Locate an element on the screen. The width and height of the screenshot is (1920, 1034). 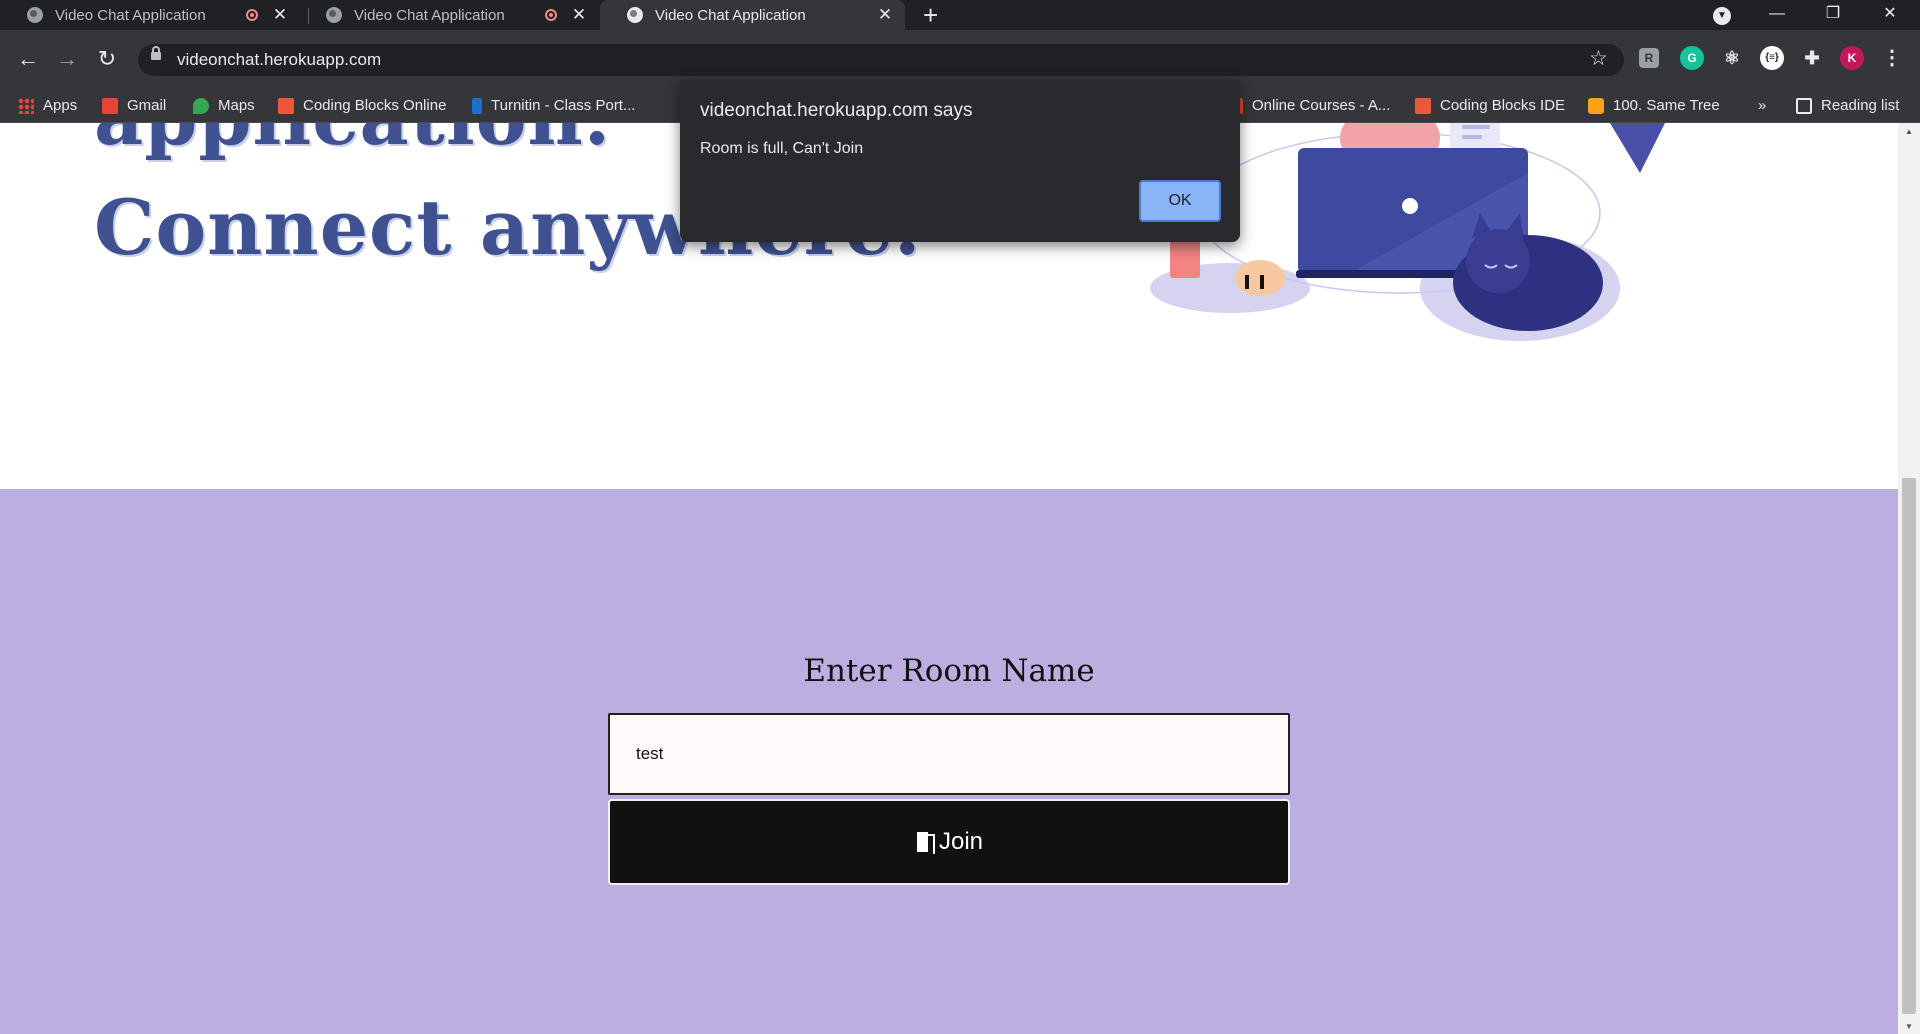
bookmark-same-tree: 100. Same Tree is located at coordinates (1654, 105).